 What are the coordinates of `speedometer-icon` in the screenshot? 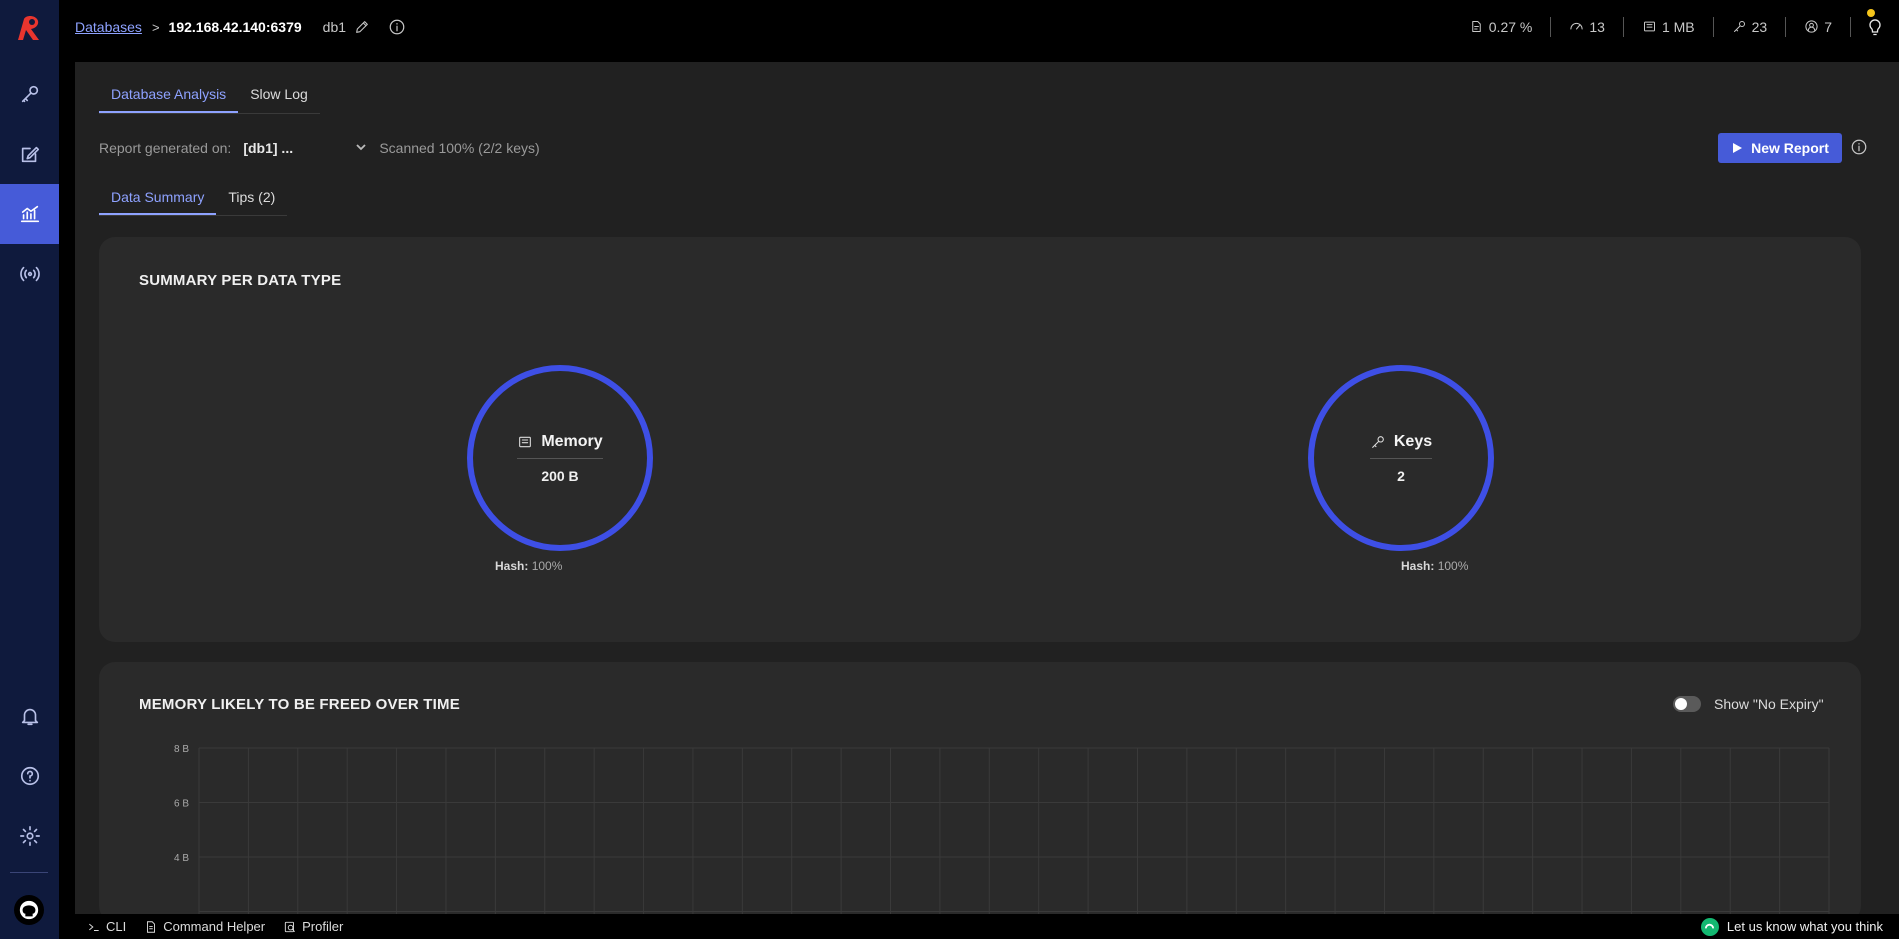 It's located at (1576, 26).